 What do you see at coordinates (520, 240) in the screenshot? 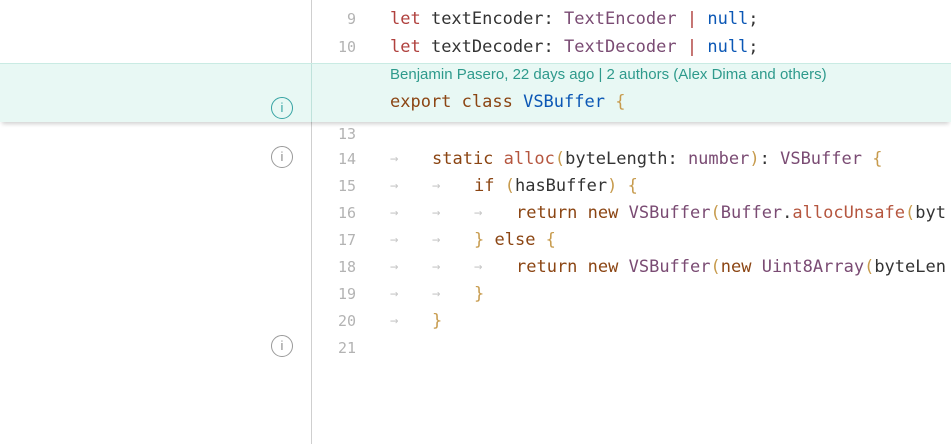
I see `code-token: else` at bounding box center [520, 240].